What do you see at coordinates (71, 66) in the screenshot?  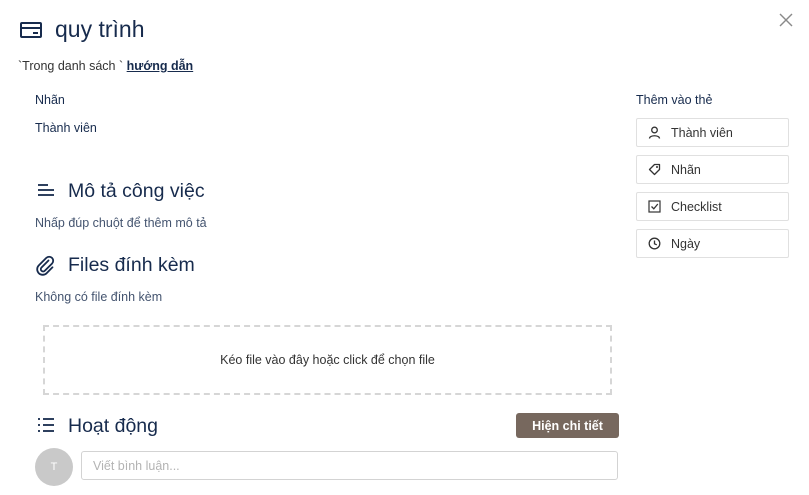 I see `list-prefix: `Trong danh sách `` at bounding box center [71, 66].